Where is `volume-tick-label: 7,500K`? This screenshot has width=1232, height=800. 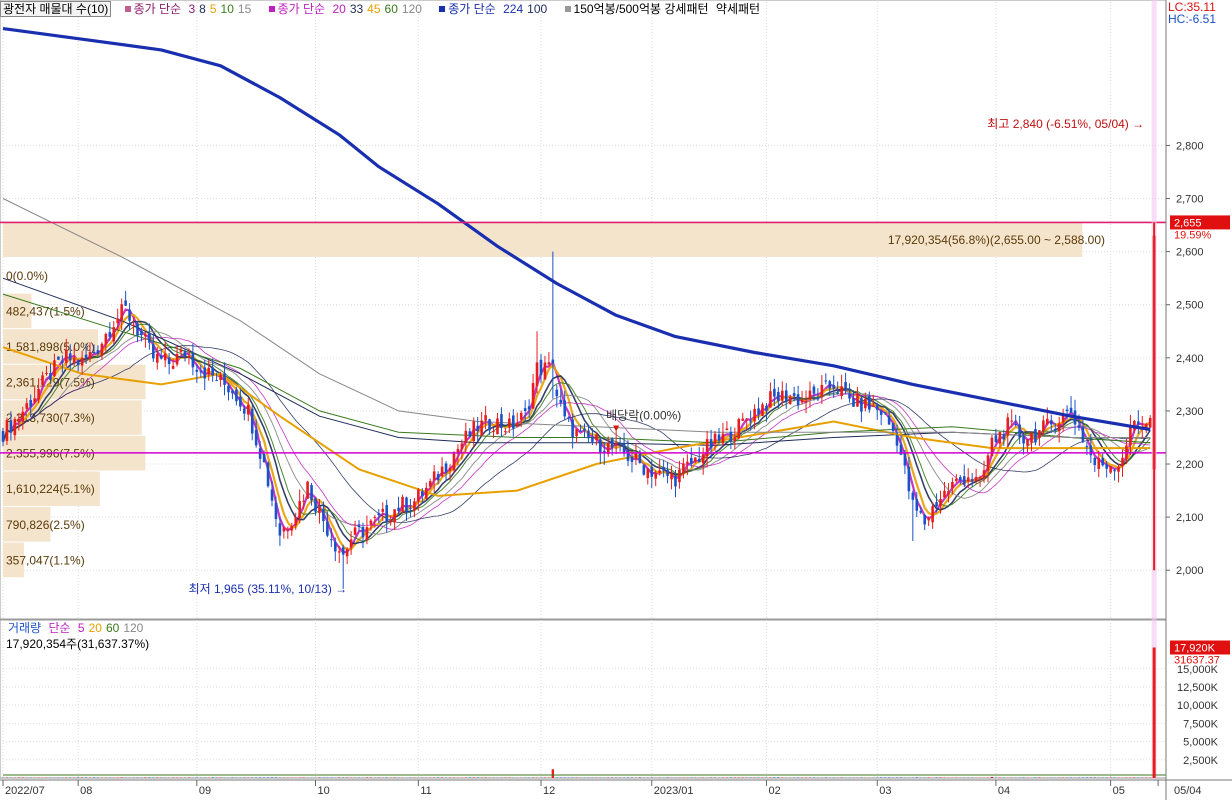
volume-tick-label: 7,500K is located at coordinates (1201, 724).